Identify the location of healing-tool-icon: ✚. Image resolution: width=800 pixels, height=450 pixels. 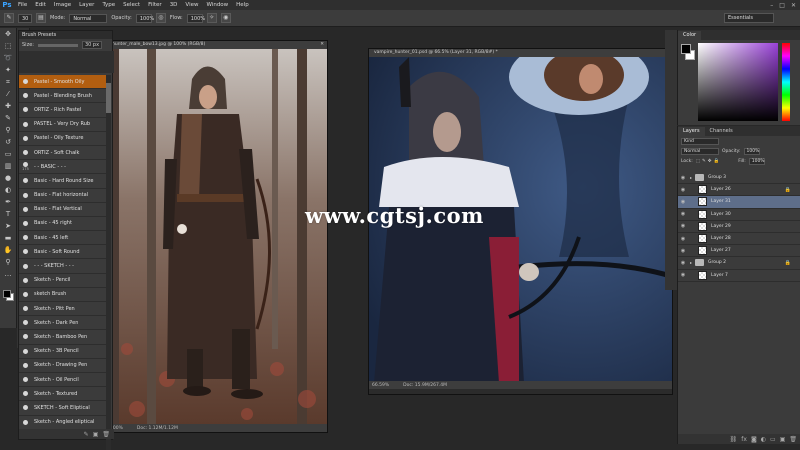
(8, 106).